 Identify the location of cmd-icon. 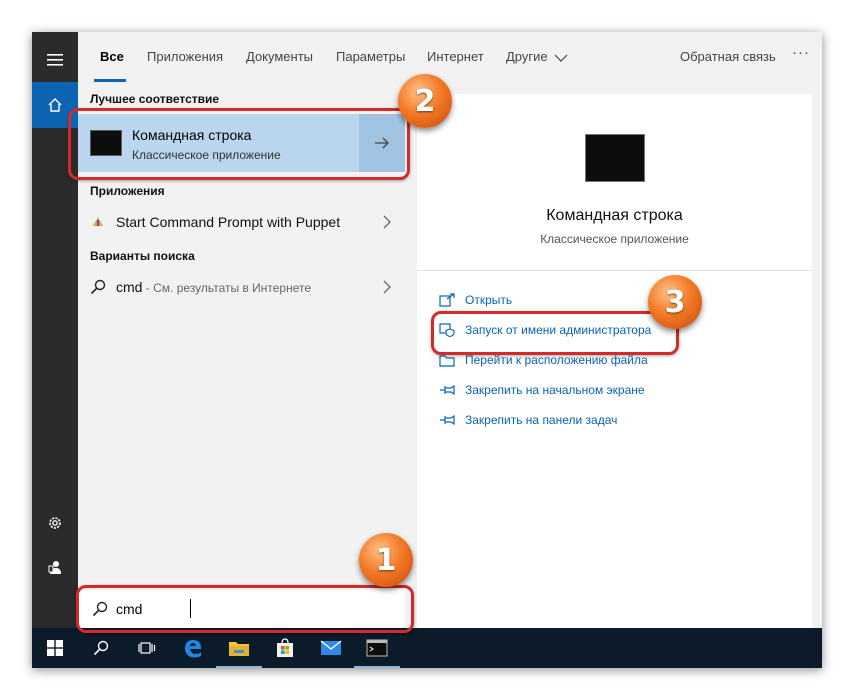
(377, 648).